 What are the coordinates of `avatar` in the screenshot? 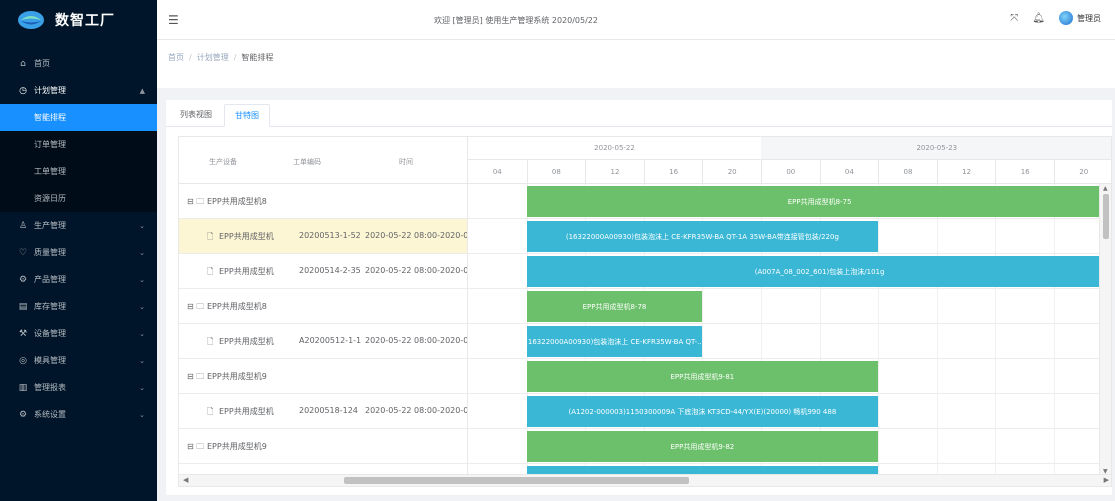 It's located at (1066, 18).